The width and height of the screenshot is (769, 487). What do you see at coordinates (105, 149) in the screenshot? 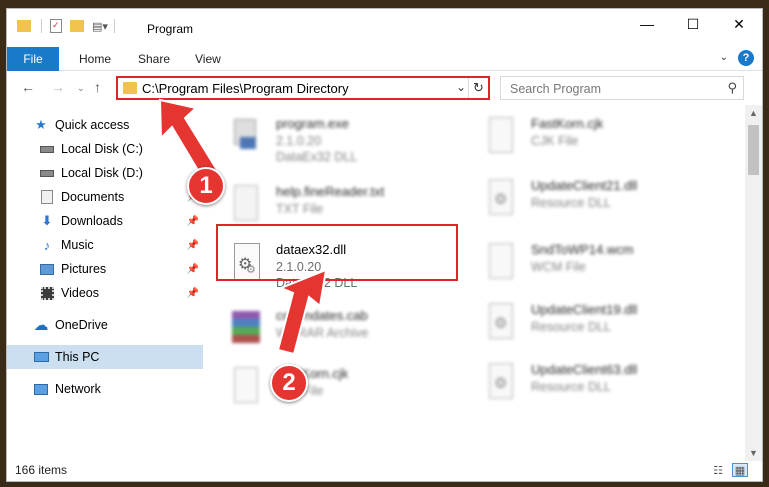
I see `sidebar-item-local-disk-c: Local Disk (C:)` at bounding box center [105, 149].